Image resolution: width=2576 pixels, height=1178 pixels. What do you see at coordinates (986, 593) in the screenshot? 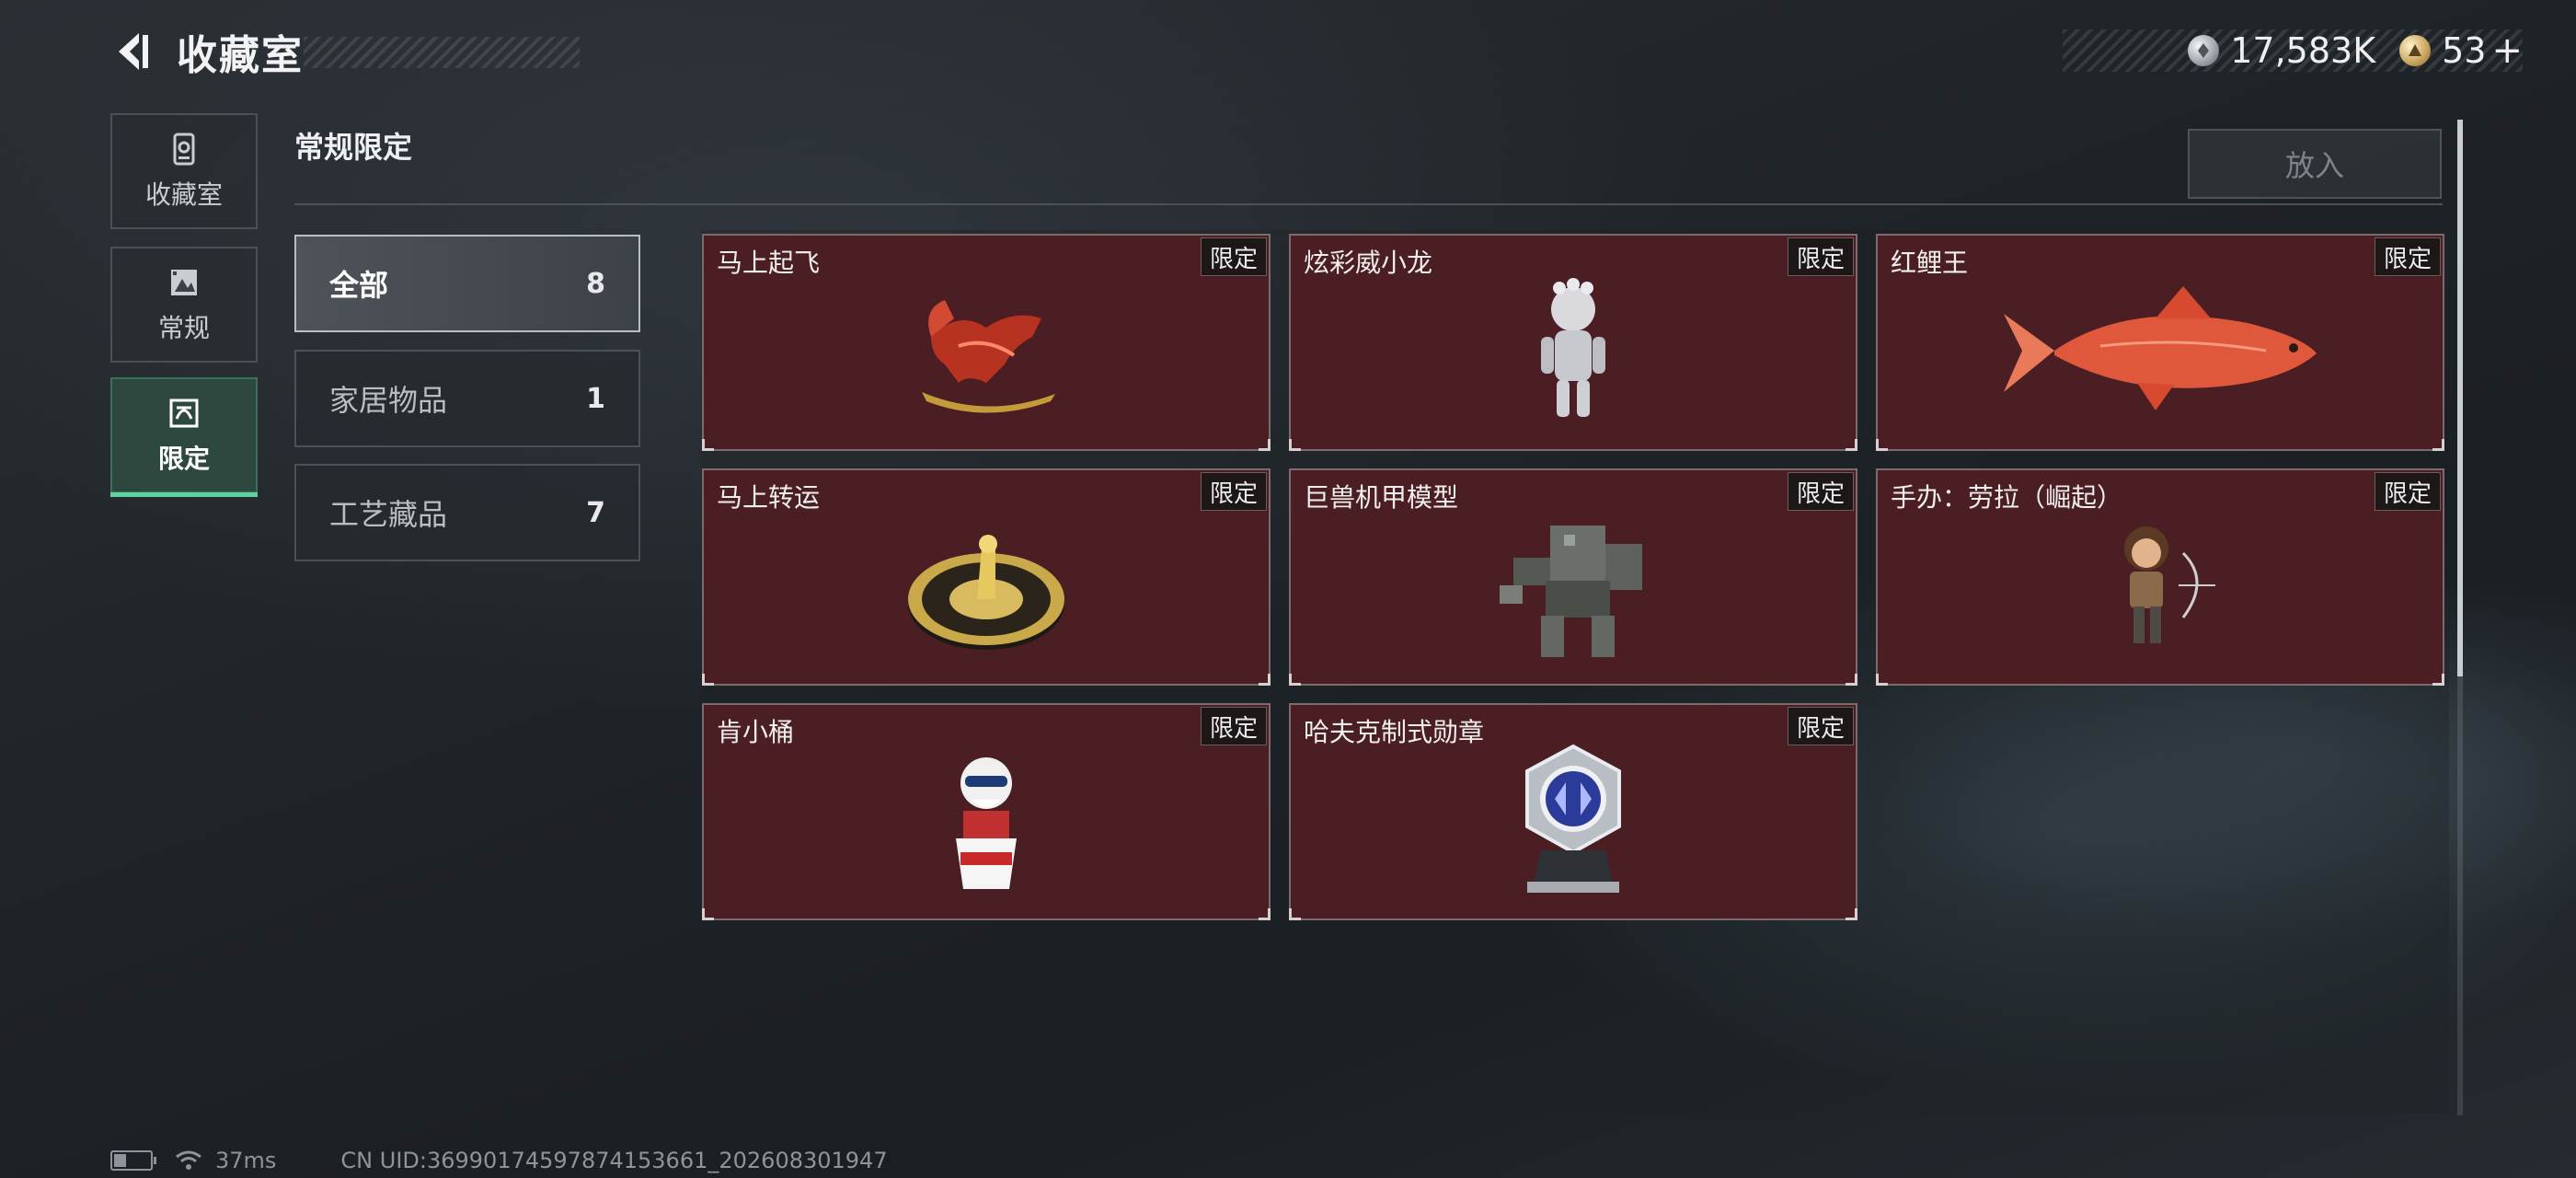
I see `golden-turntable-icon` at bounding box center [986, 593].